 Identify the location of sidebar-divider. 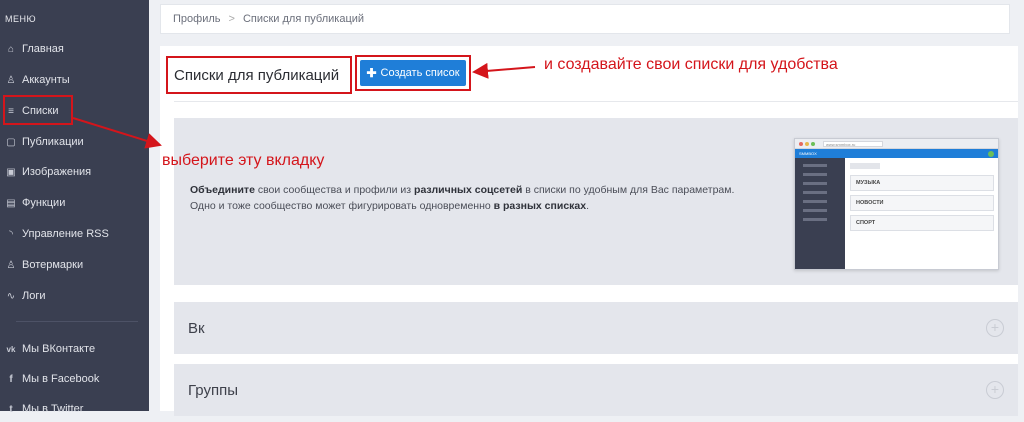
(77, 321).